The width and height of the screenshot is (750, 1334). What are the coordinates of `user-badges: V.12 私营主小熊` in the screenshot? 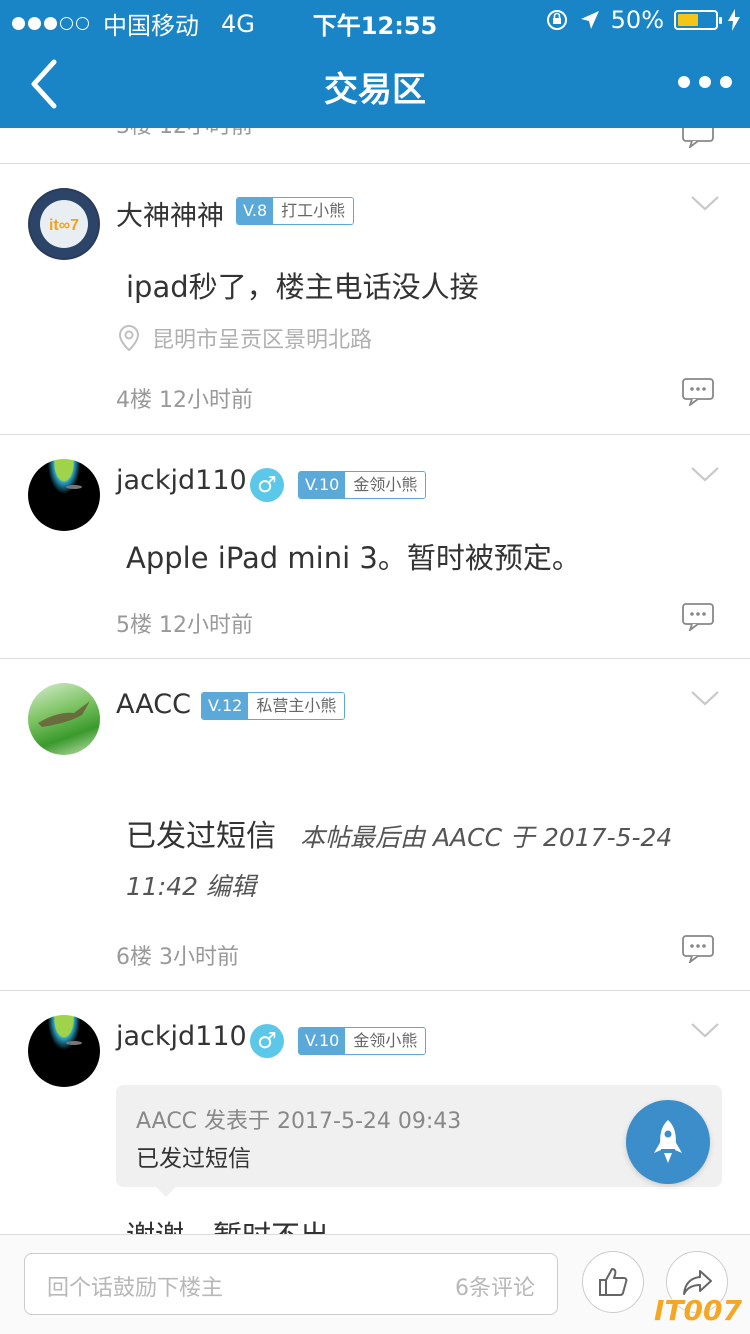 It's located at (273, 706).